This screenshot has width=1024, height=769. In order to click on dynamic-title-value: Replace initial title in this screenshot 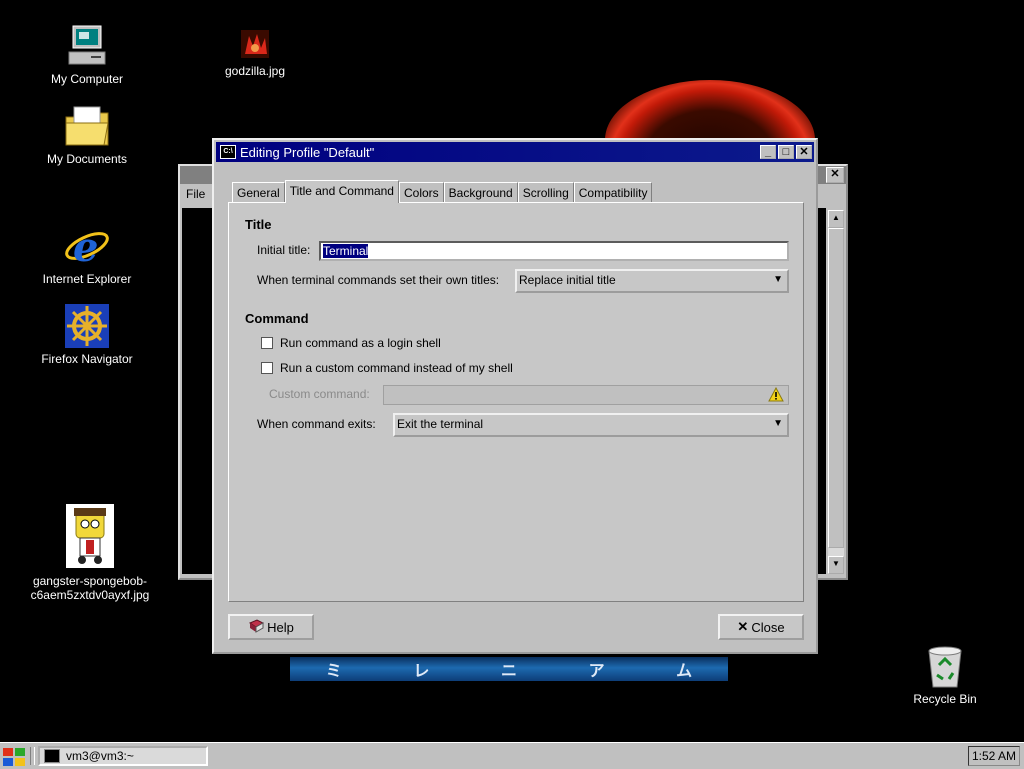, I will do `click(567, 280)`.